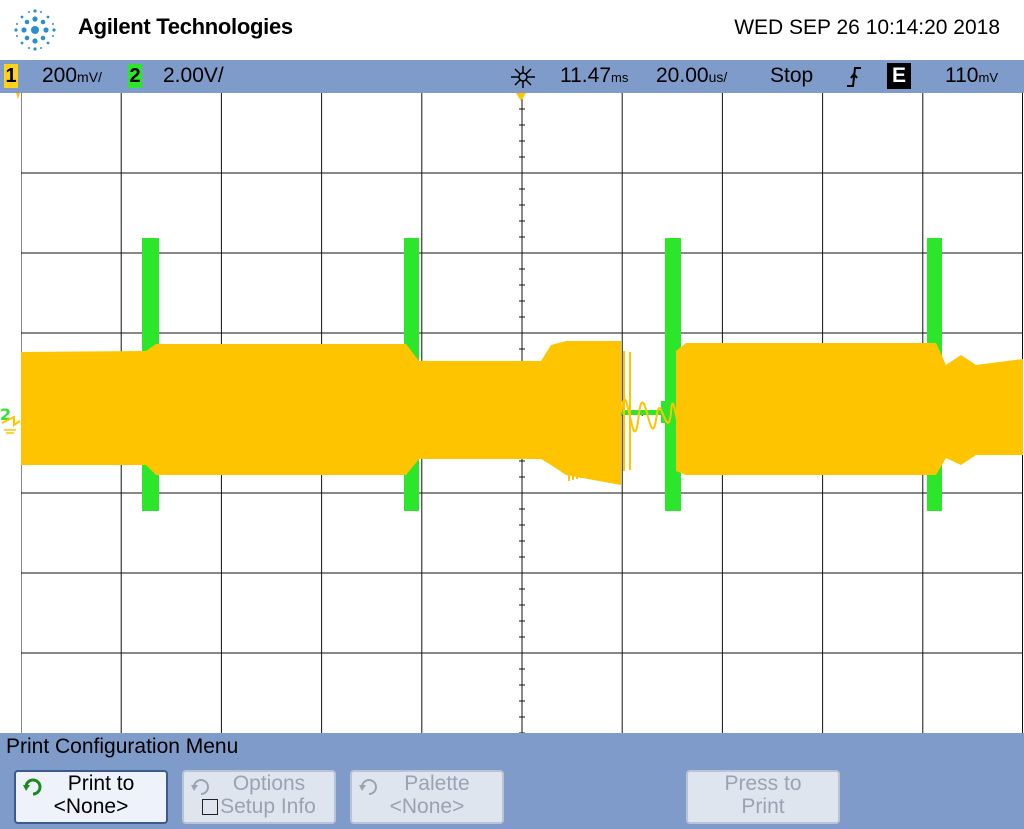 Image resolution: width=1024 pixels, height=829 pixels. What do you see at coordinates (682, 75) in the screenshot?
I see `timebase-value: 20.00` at bounding box center [682, 75].